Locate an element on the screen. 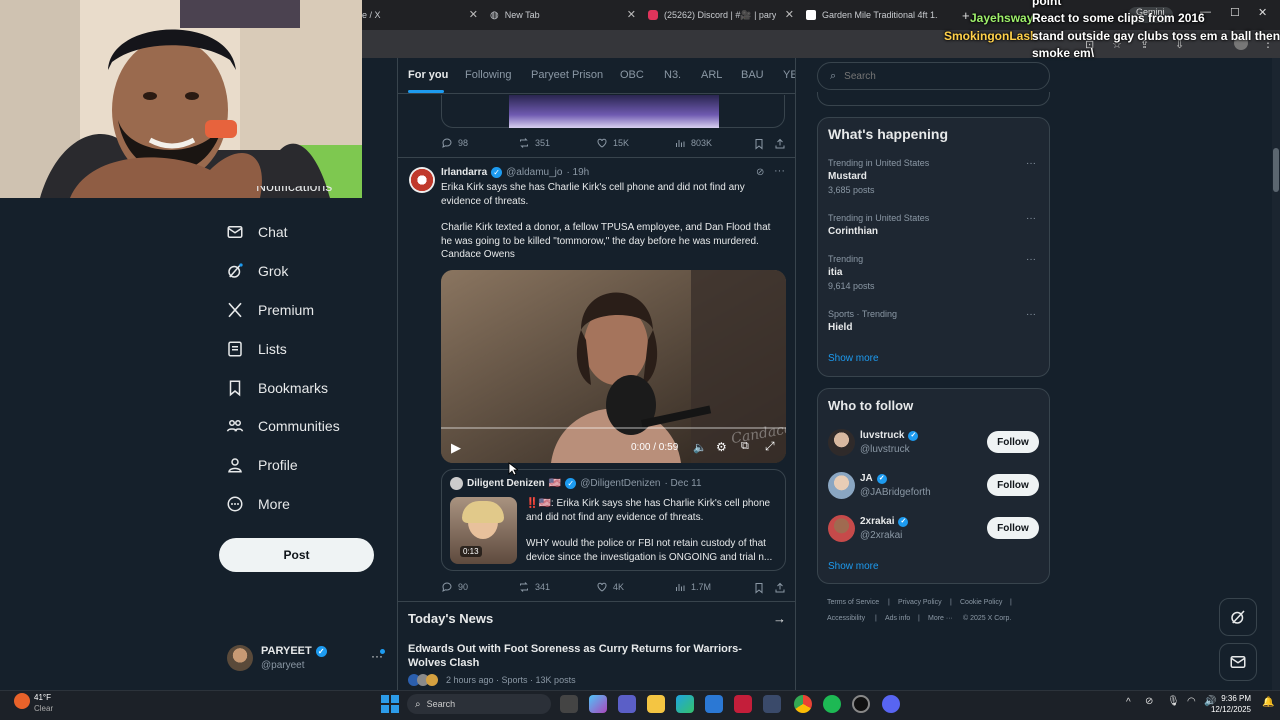 The height and width of the screenshot is (720, 1280). follow-suggestion: 2xrakai ✓ @2xrakai is located at coordinates (908, 530).